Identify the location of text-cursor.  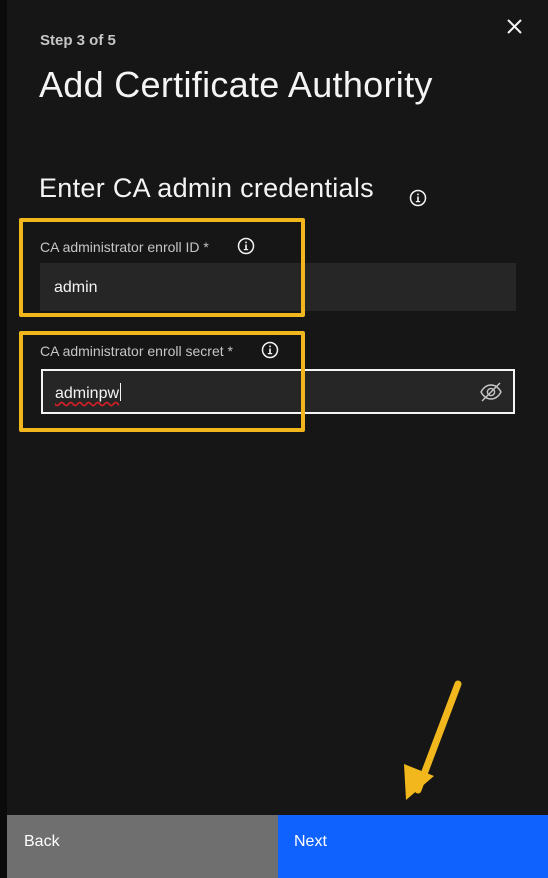
(121, 392).